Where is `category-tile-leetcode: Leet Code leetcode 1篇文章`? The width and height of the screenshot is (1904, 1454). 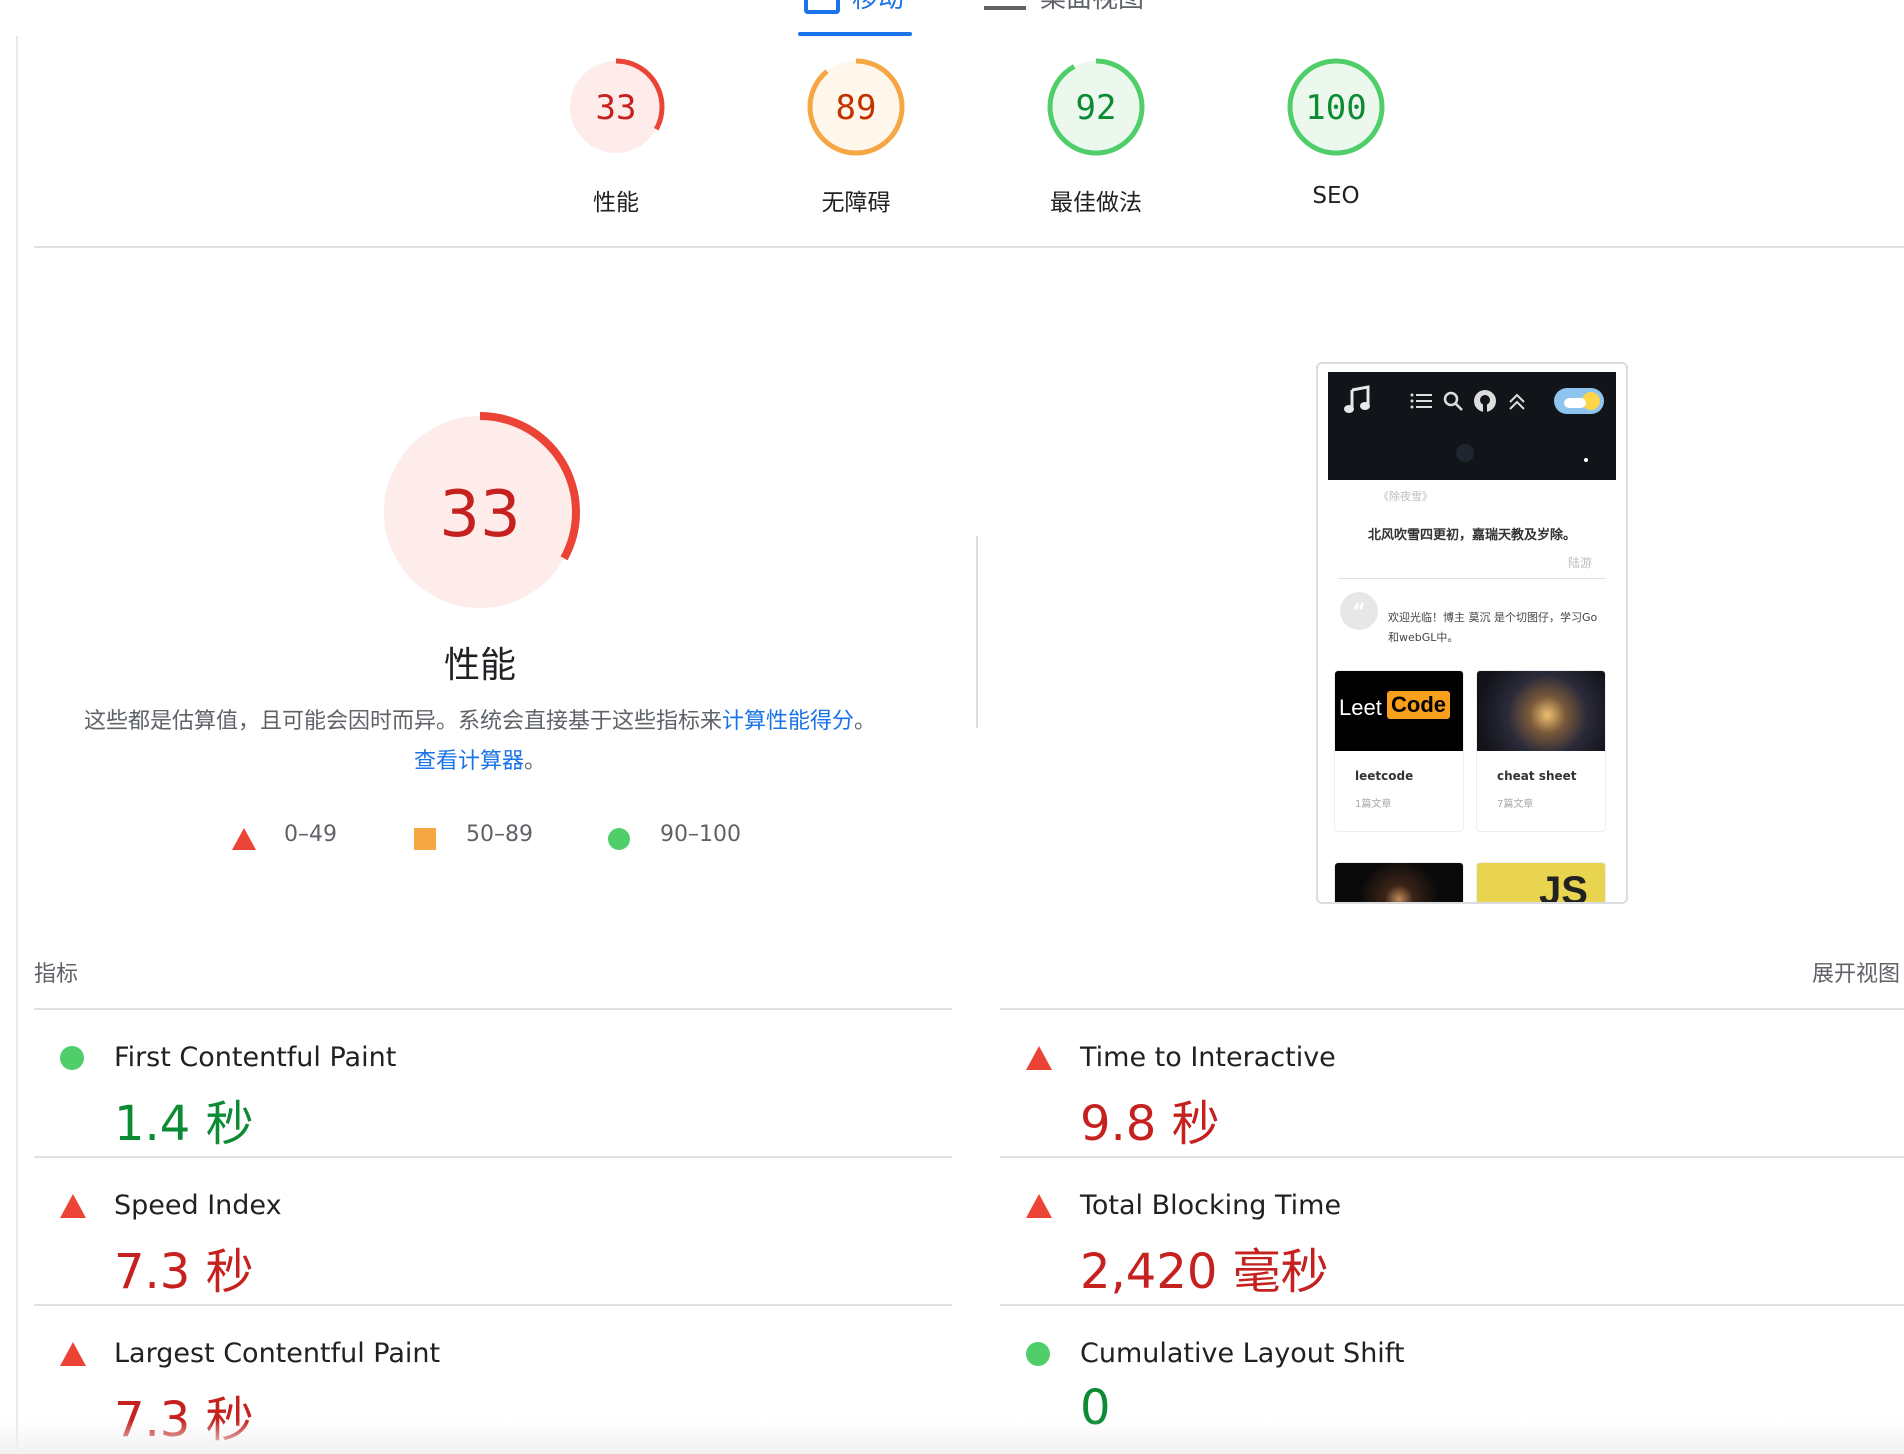
category-tile-leetcode: Leet Code leetcode 1篇文章 is located at coordinates (1399, 751).